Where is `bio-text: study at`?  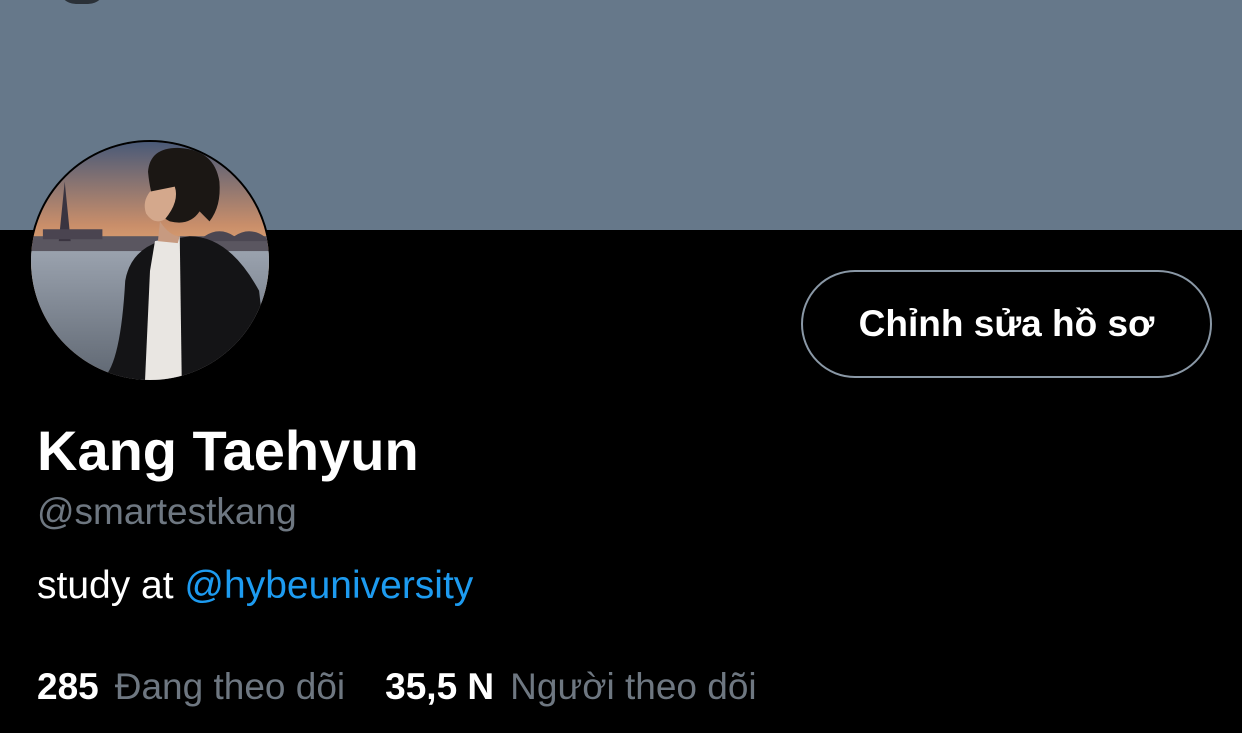
bio-text: study at is located at coordinates (111, 585).